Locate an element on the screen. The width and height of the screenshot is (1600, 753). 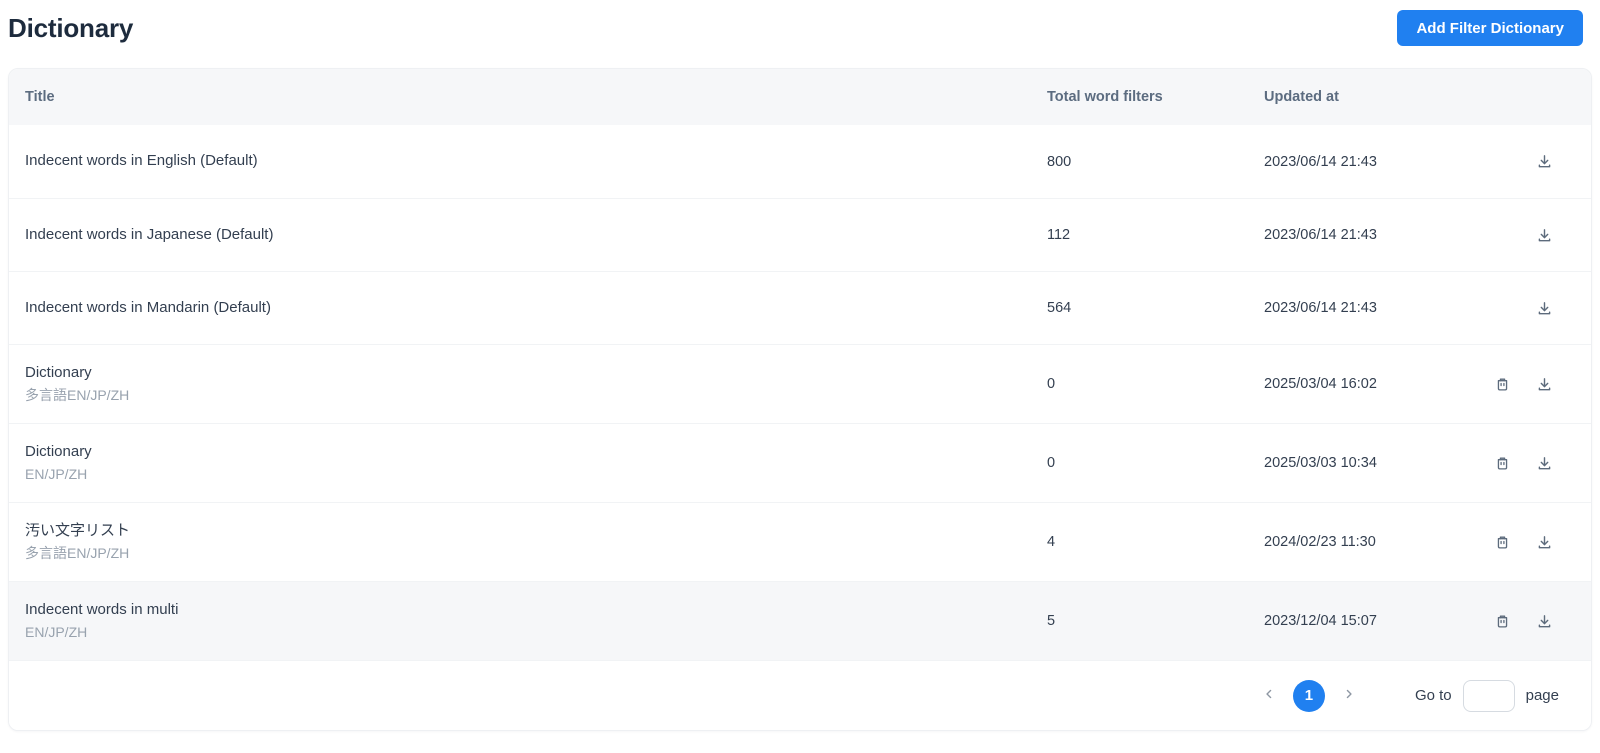
dictionary-title: Indecent words in Japanese (Default) is located at coordinates (149, 234).